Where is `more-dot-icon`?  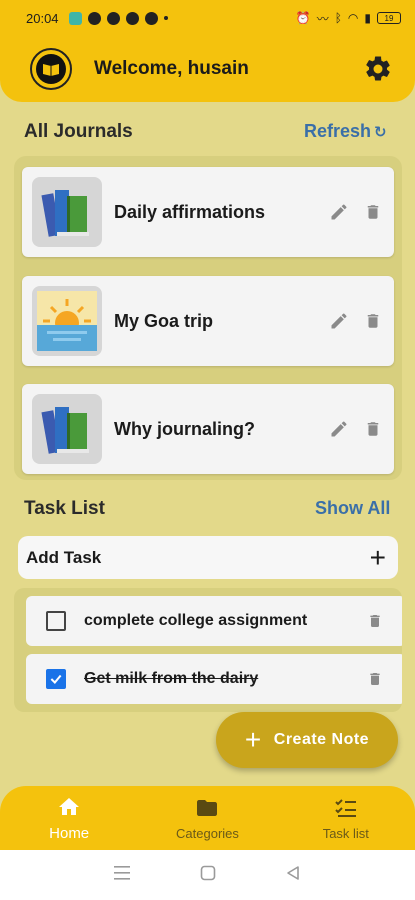 more-dot-icon is located at coordinates (165, 18).